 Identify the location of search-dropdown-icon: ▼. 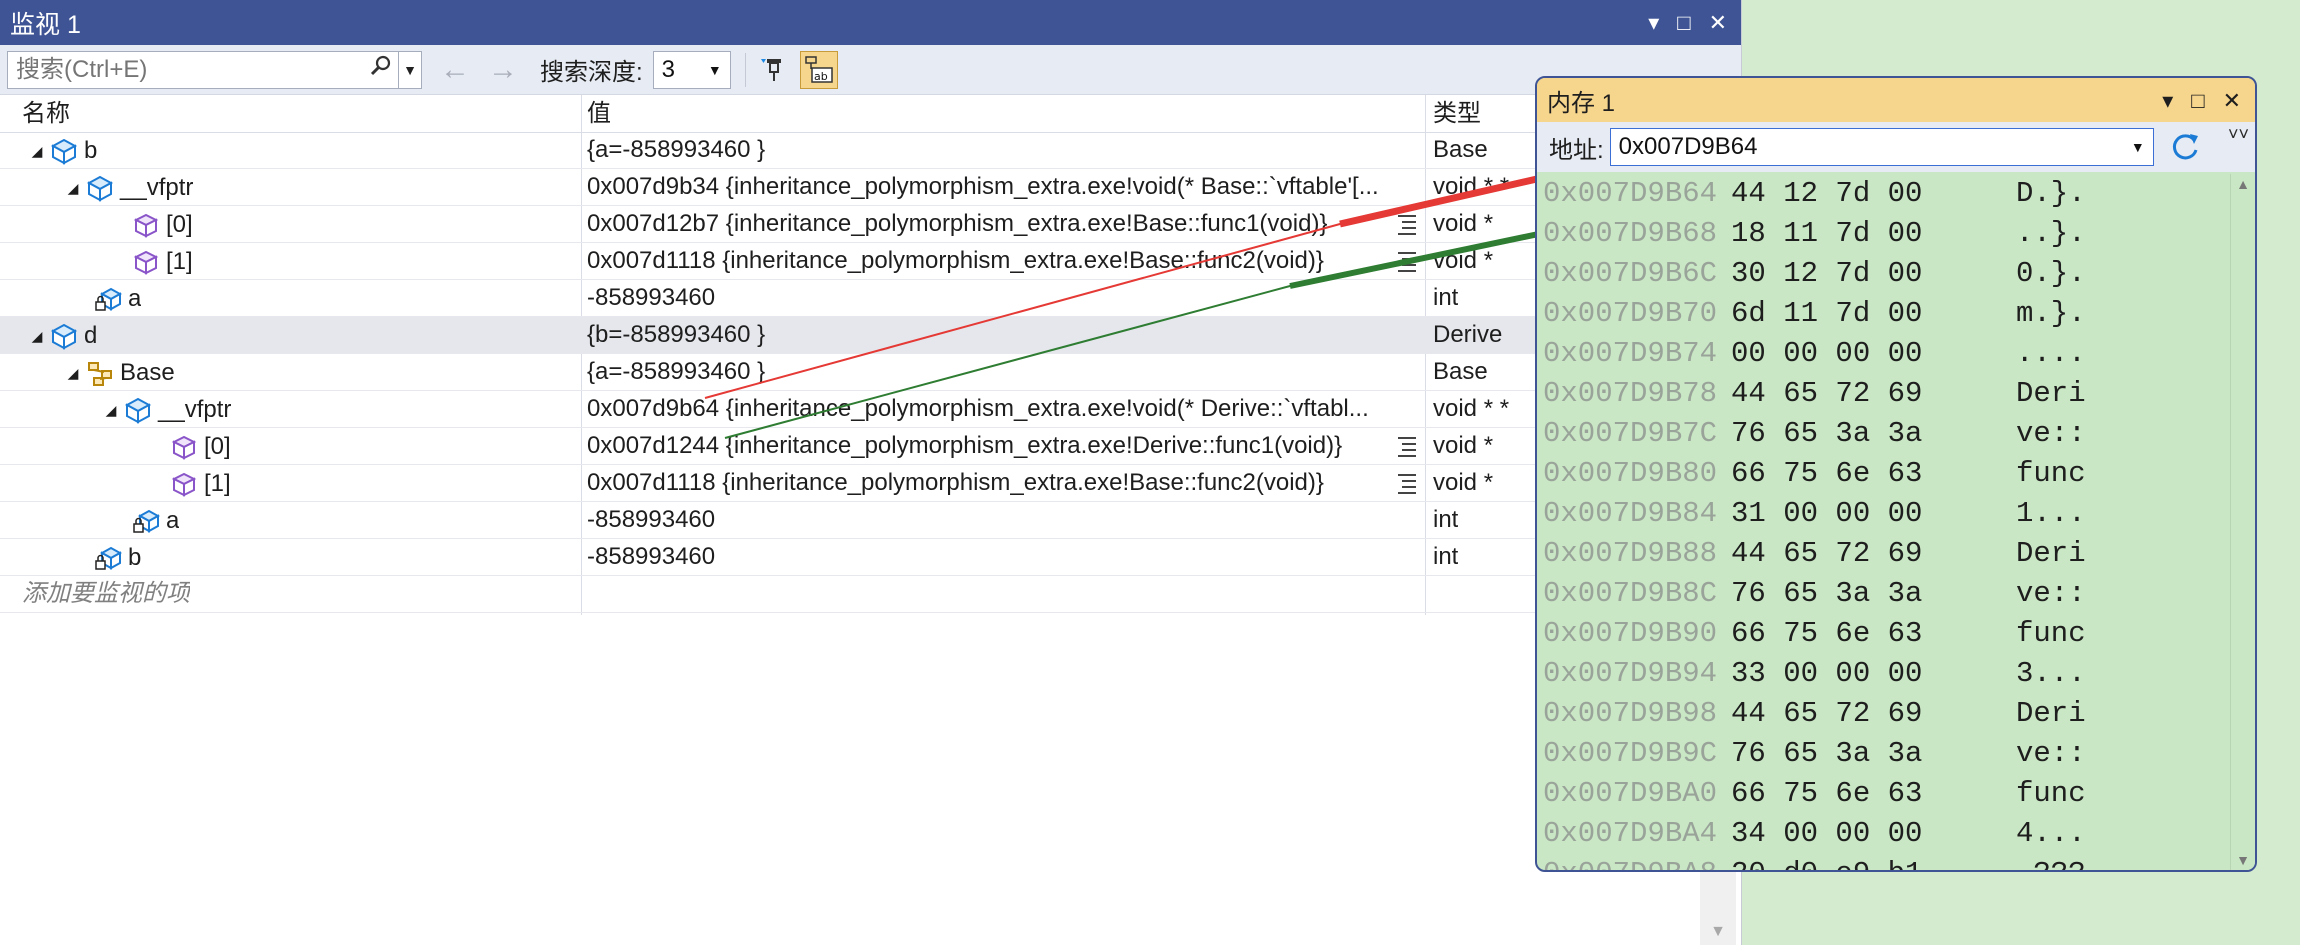
(409, 69).